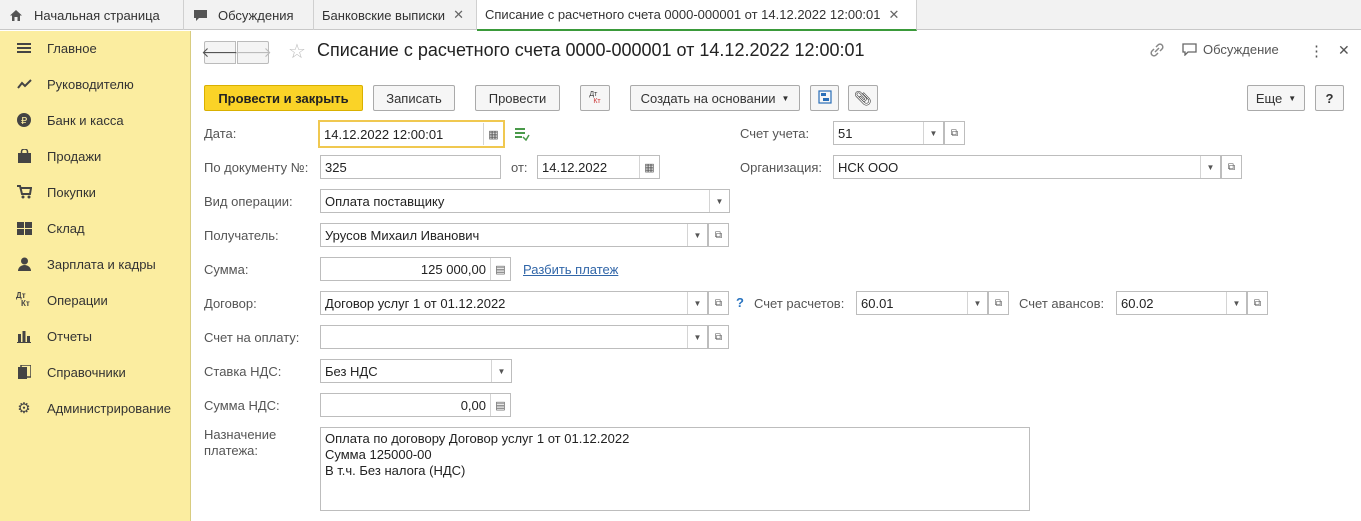  What do you see at coordinates (384, 15) in the screenshot?
I see `tab-label: Банковские выписки` at bounding box center [384, 15].